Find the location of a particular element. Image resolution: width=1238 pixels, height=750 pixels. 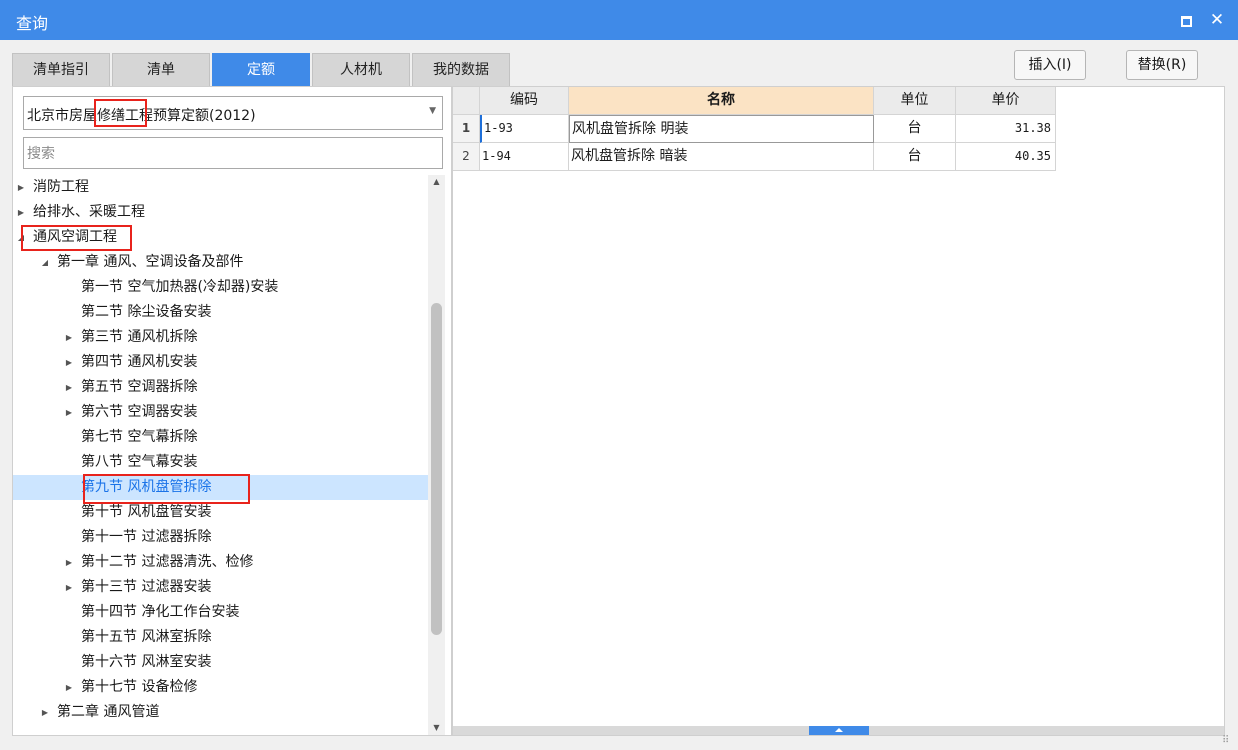

tree-item-label: 第十五节 风淋室拆除 is located at coordinates (146, 637).